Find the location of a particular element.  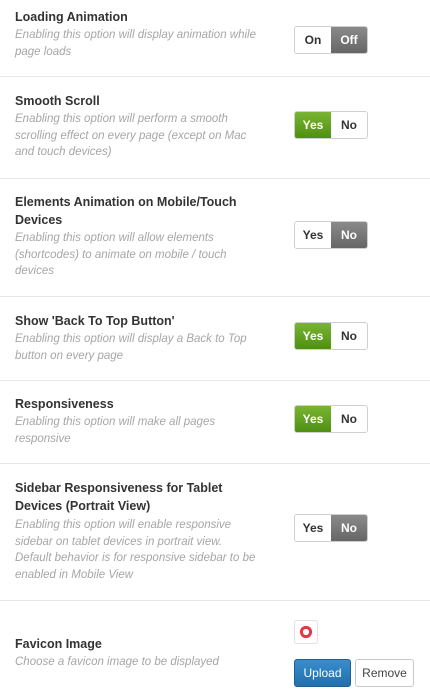

loading-animation-toggle: On Off is located at coordinates (331, 40).